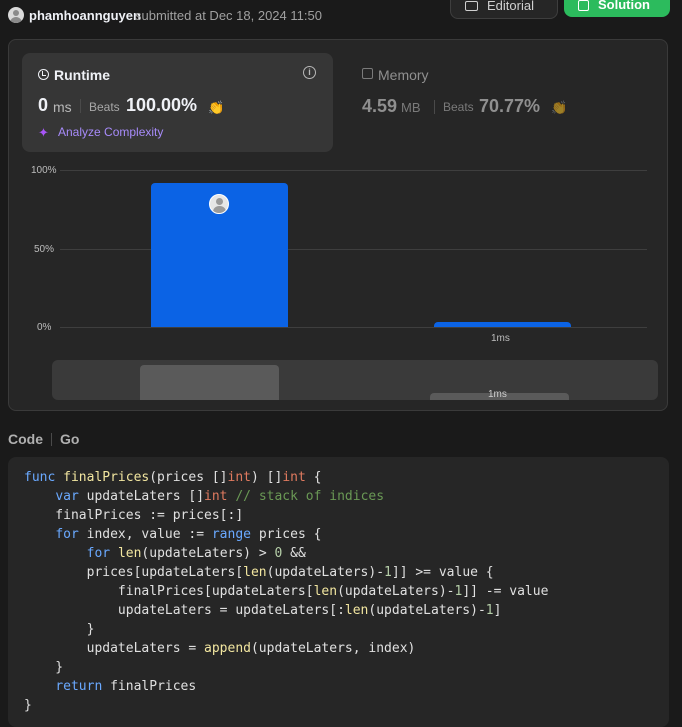 This screenshot has width=682, height=727. Describe the element at coordinates (196, 553) in the screenshot. I see `code-line: for len(updateLaters) > 0 &&` at that location.